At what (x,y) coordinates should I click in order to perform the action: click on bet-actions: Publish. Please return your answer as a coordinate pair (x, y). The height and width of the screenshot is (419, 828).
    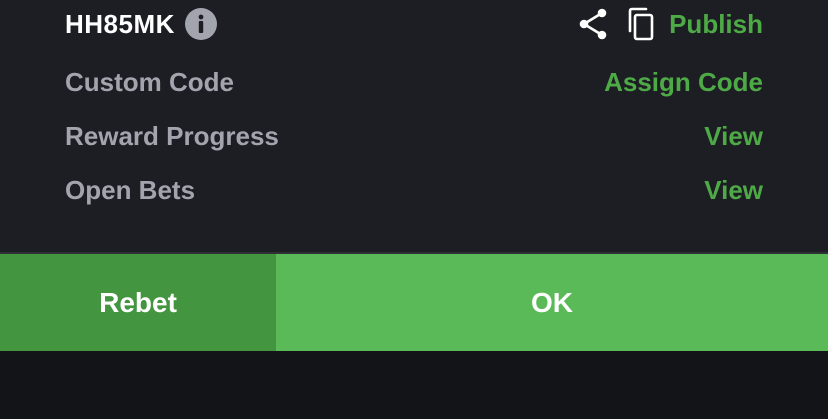
    Looking at the image, I should click on (670, 24).